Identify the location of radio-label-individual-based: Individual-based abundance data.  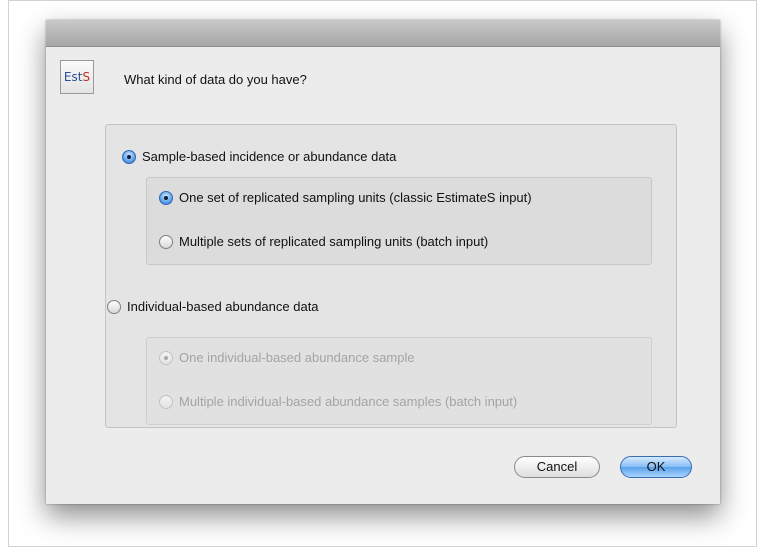
(223, 306).